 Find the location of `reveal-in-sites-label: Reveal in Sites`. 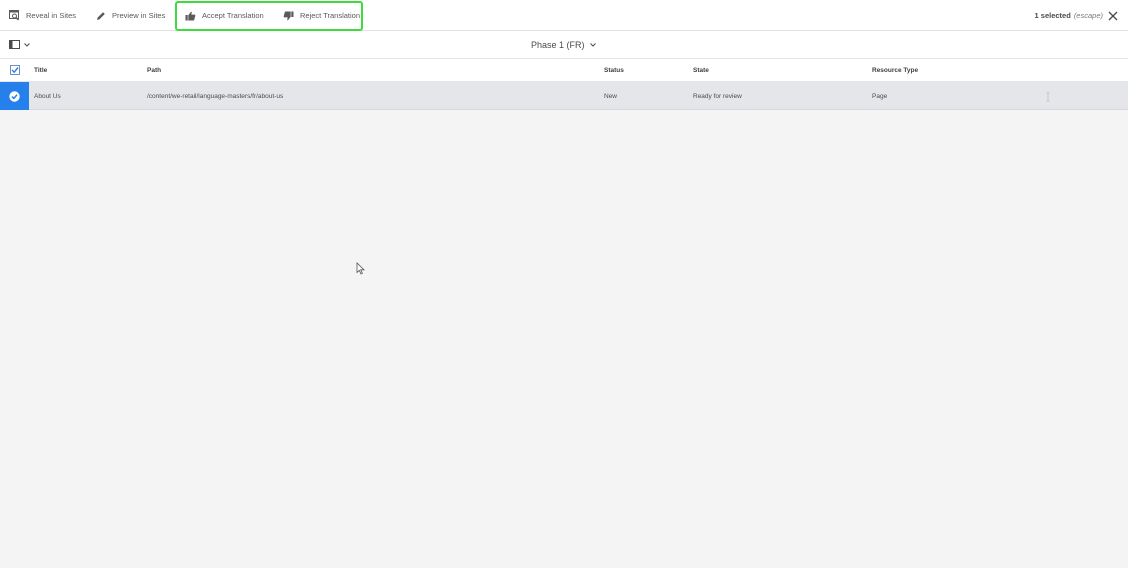

reveal-in-sites-label: Reveal in Sites is located at coordinates (51, 15).